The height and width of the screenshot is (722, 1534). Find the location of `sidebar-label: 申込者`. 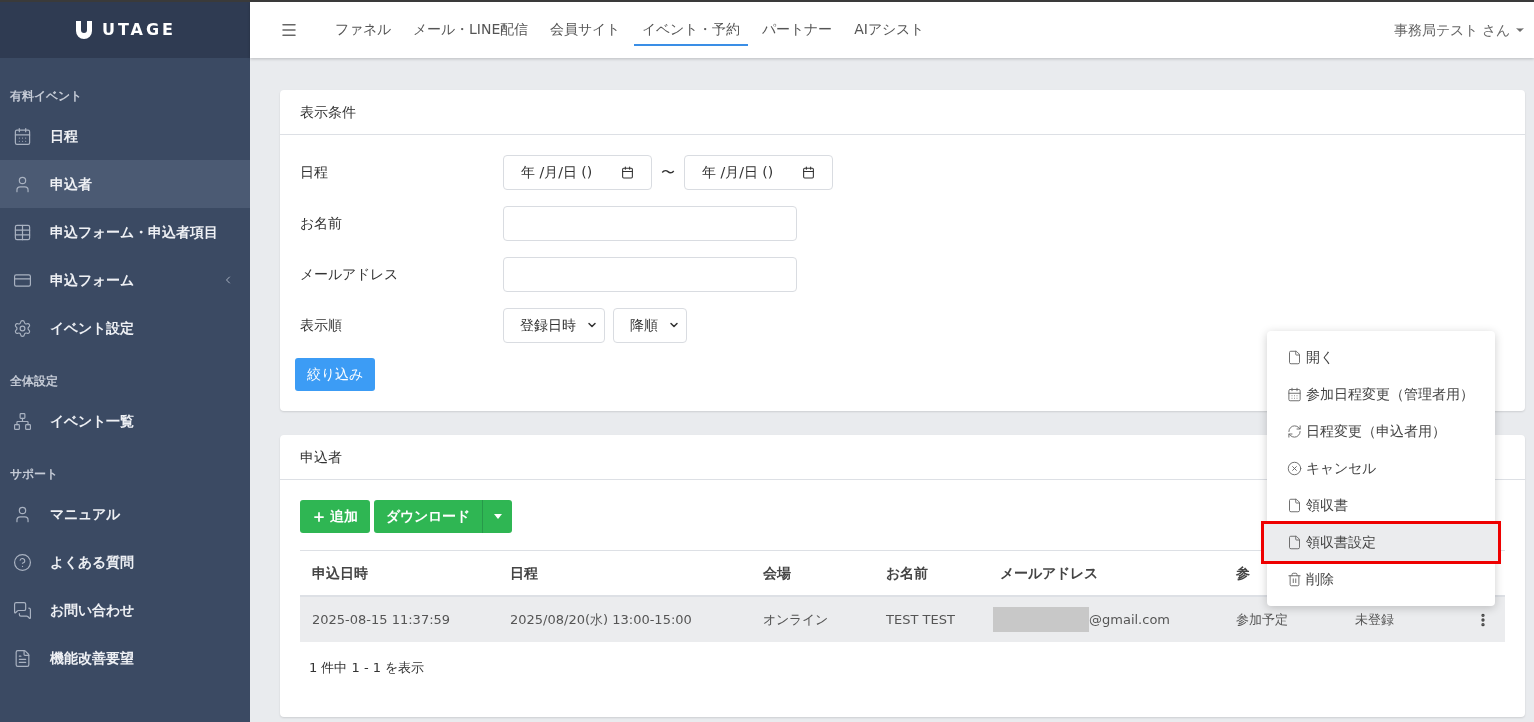

sidebar-label: 申込者 is located at coordinates (71, 184).